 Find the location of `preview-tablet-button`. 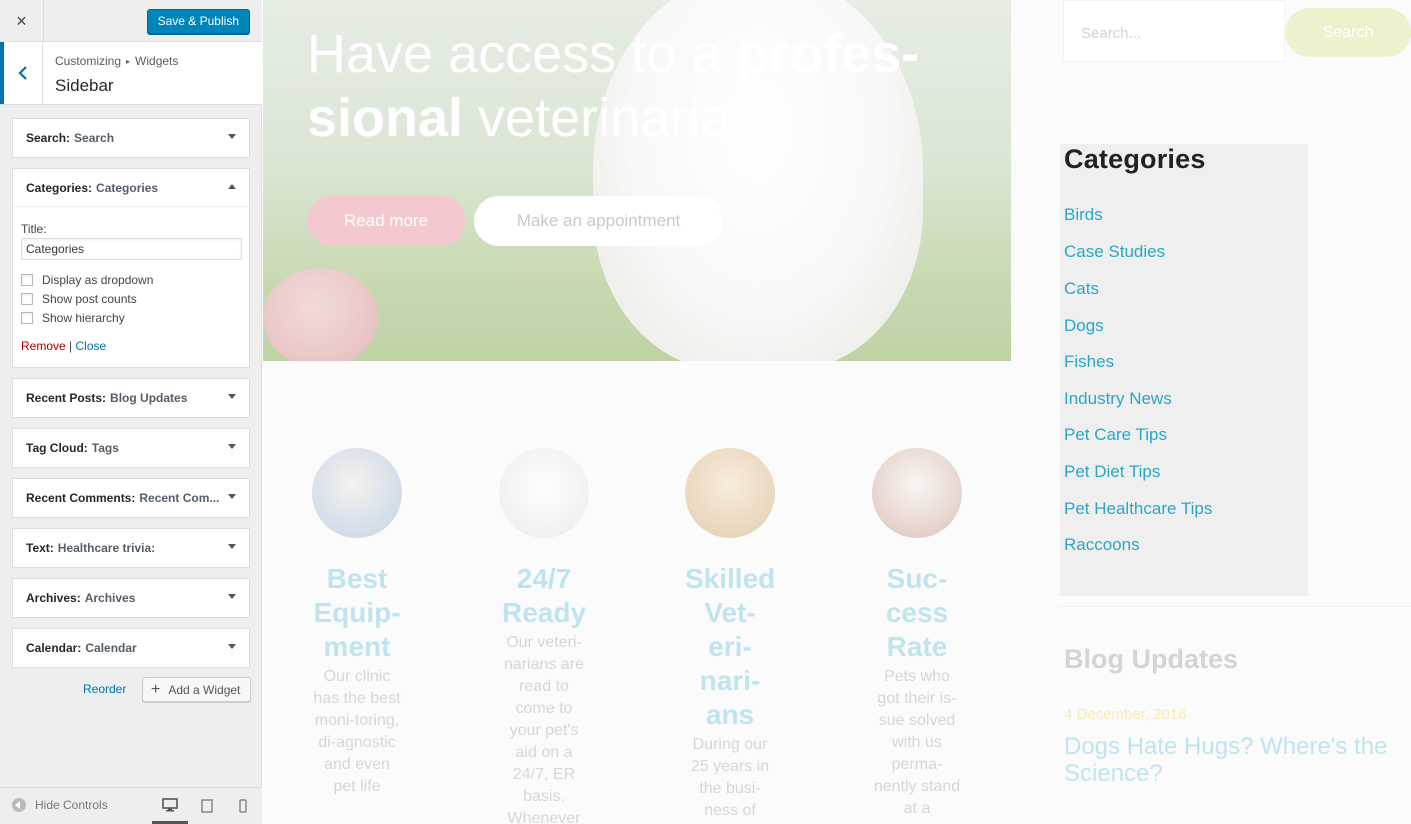

preview-tablet-button is located at coordinates (207, 806).